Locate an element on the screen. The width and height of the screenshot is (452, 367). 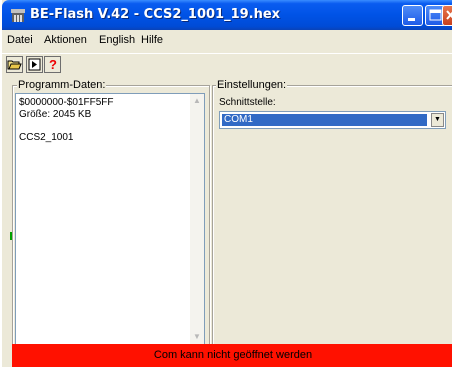
close-icon is located at coordinates (449, 15).